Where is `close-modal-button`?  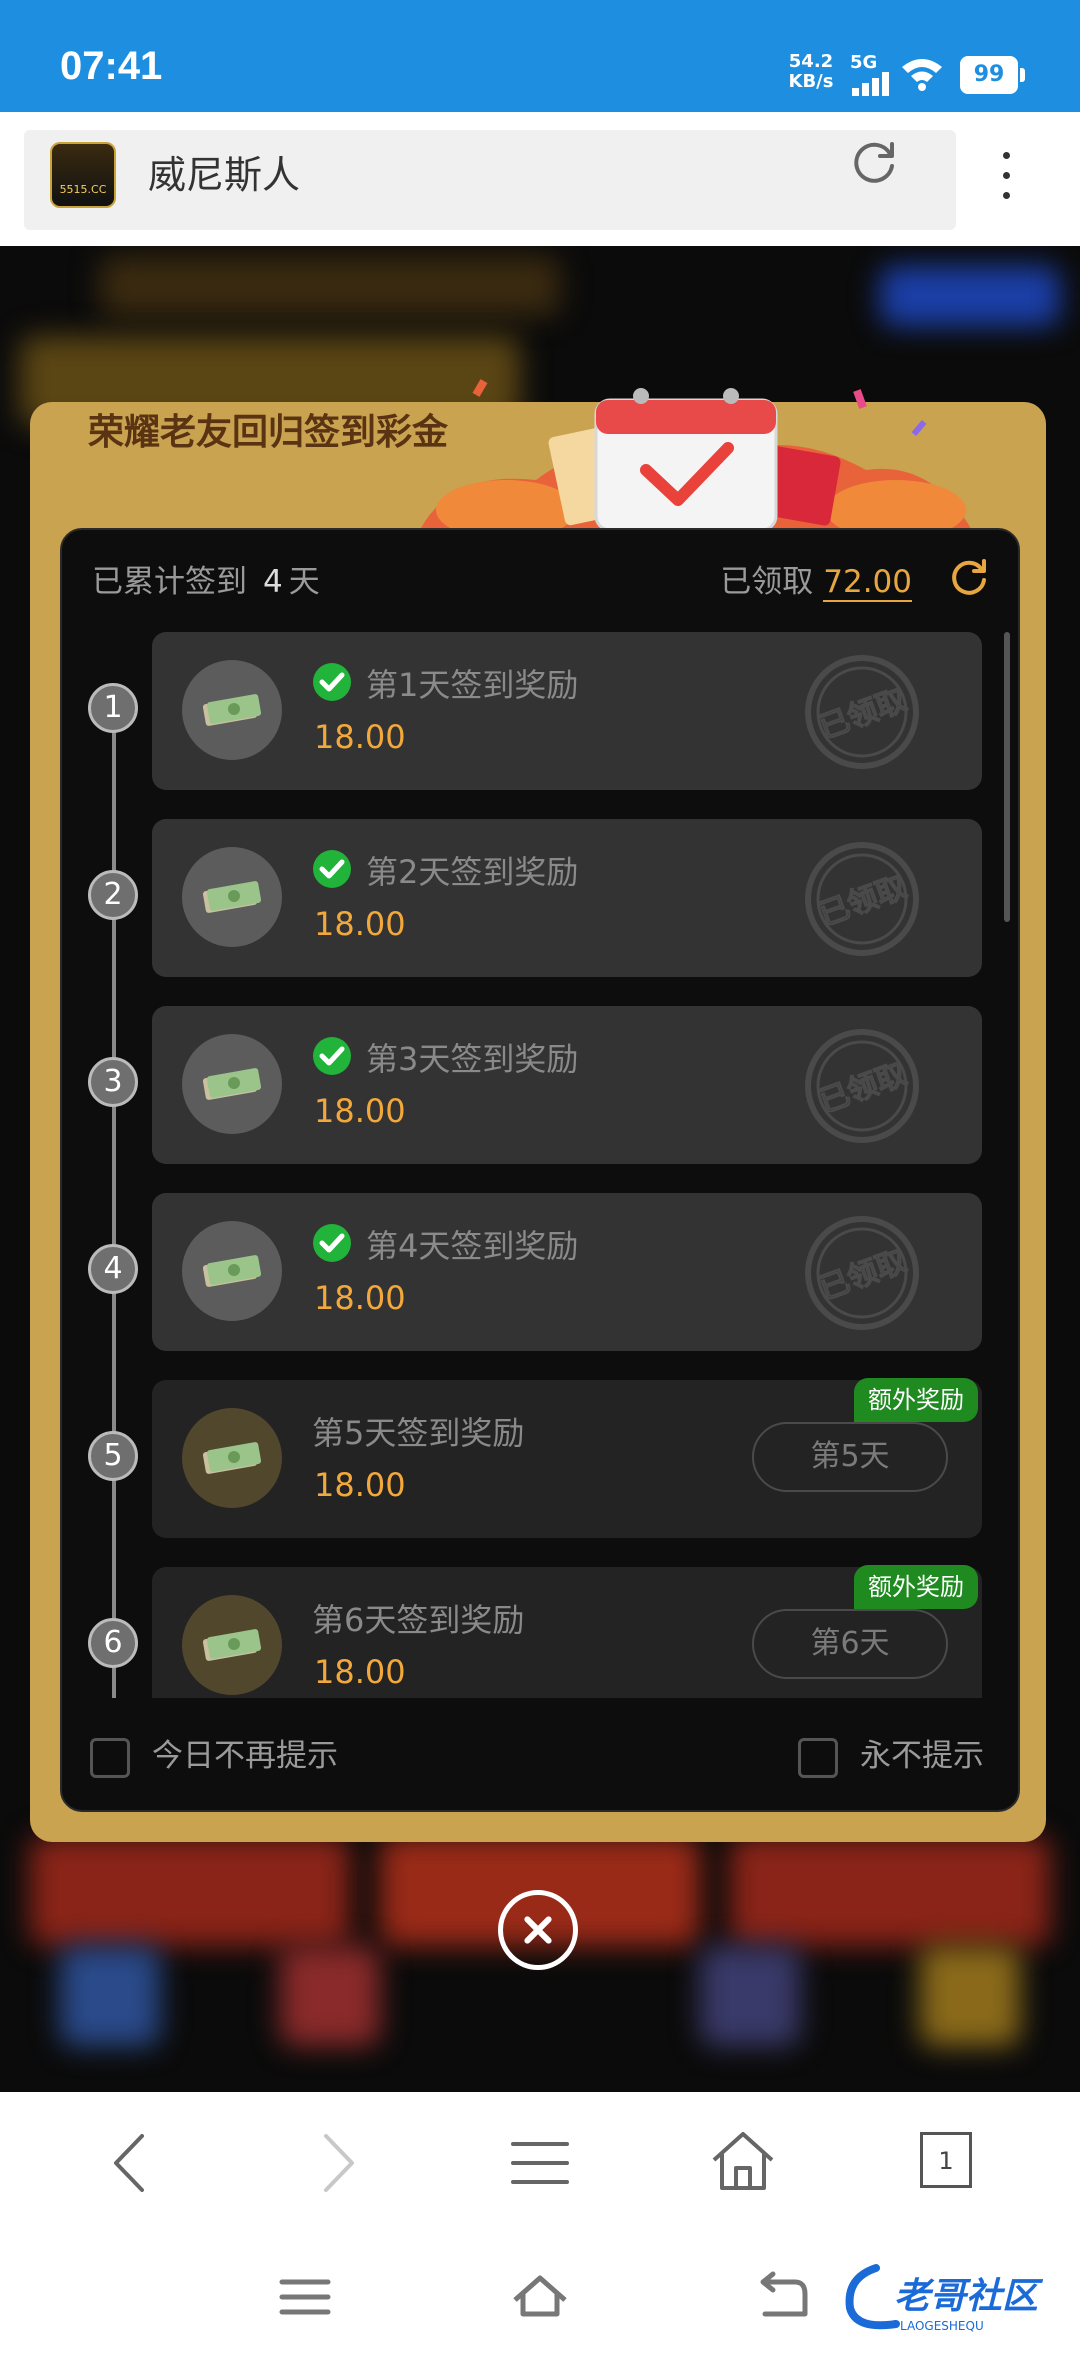
close-modal-button is located at coordinates (538, 1930).